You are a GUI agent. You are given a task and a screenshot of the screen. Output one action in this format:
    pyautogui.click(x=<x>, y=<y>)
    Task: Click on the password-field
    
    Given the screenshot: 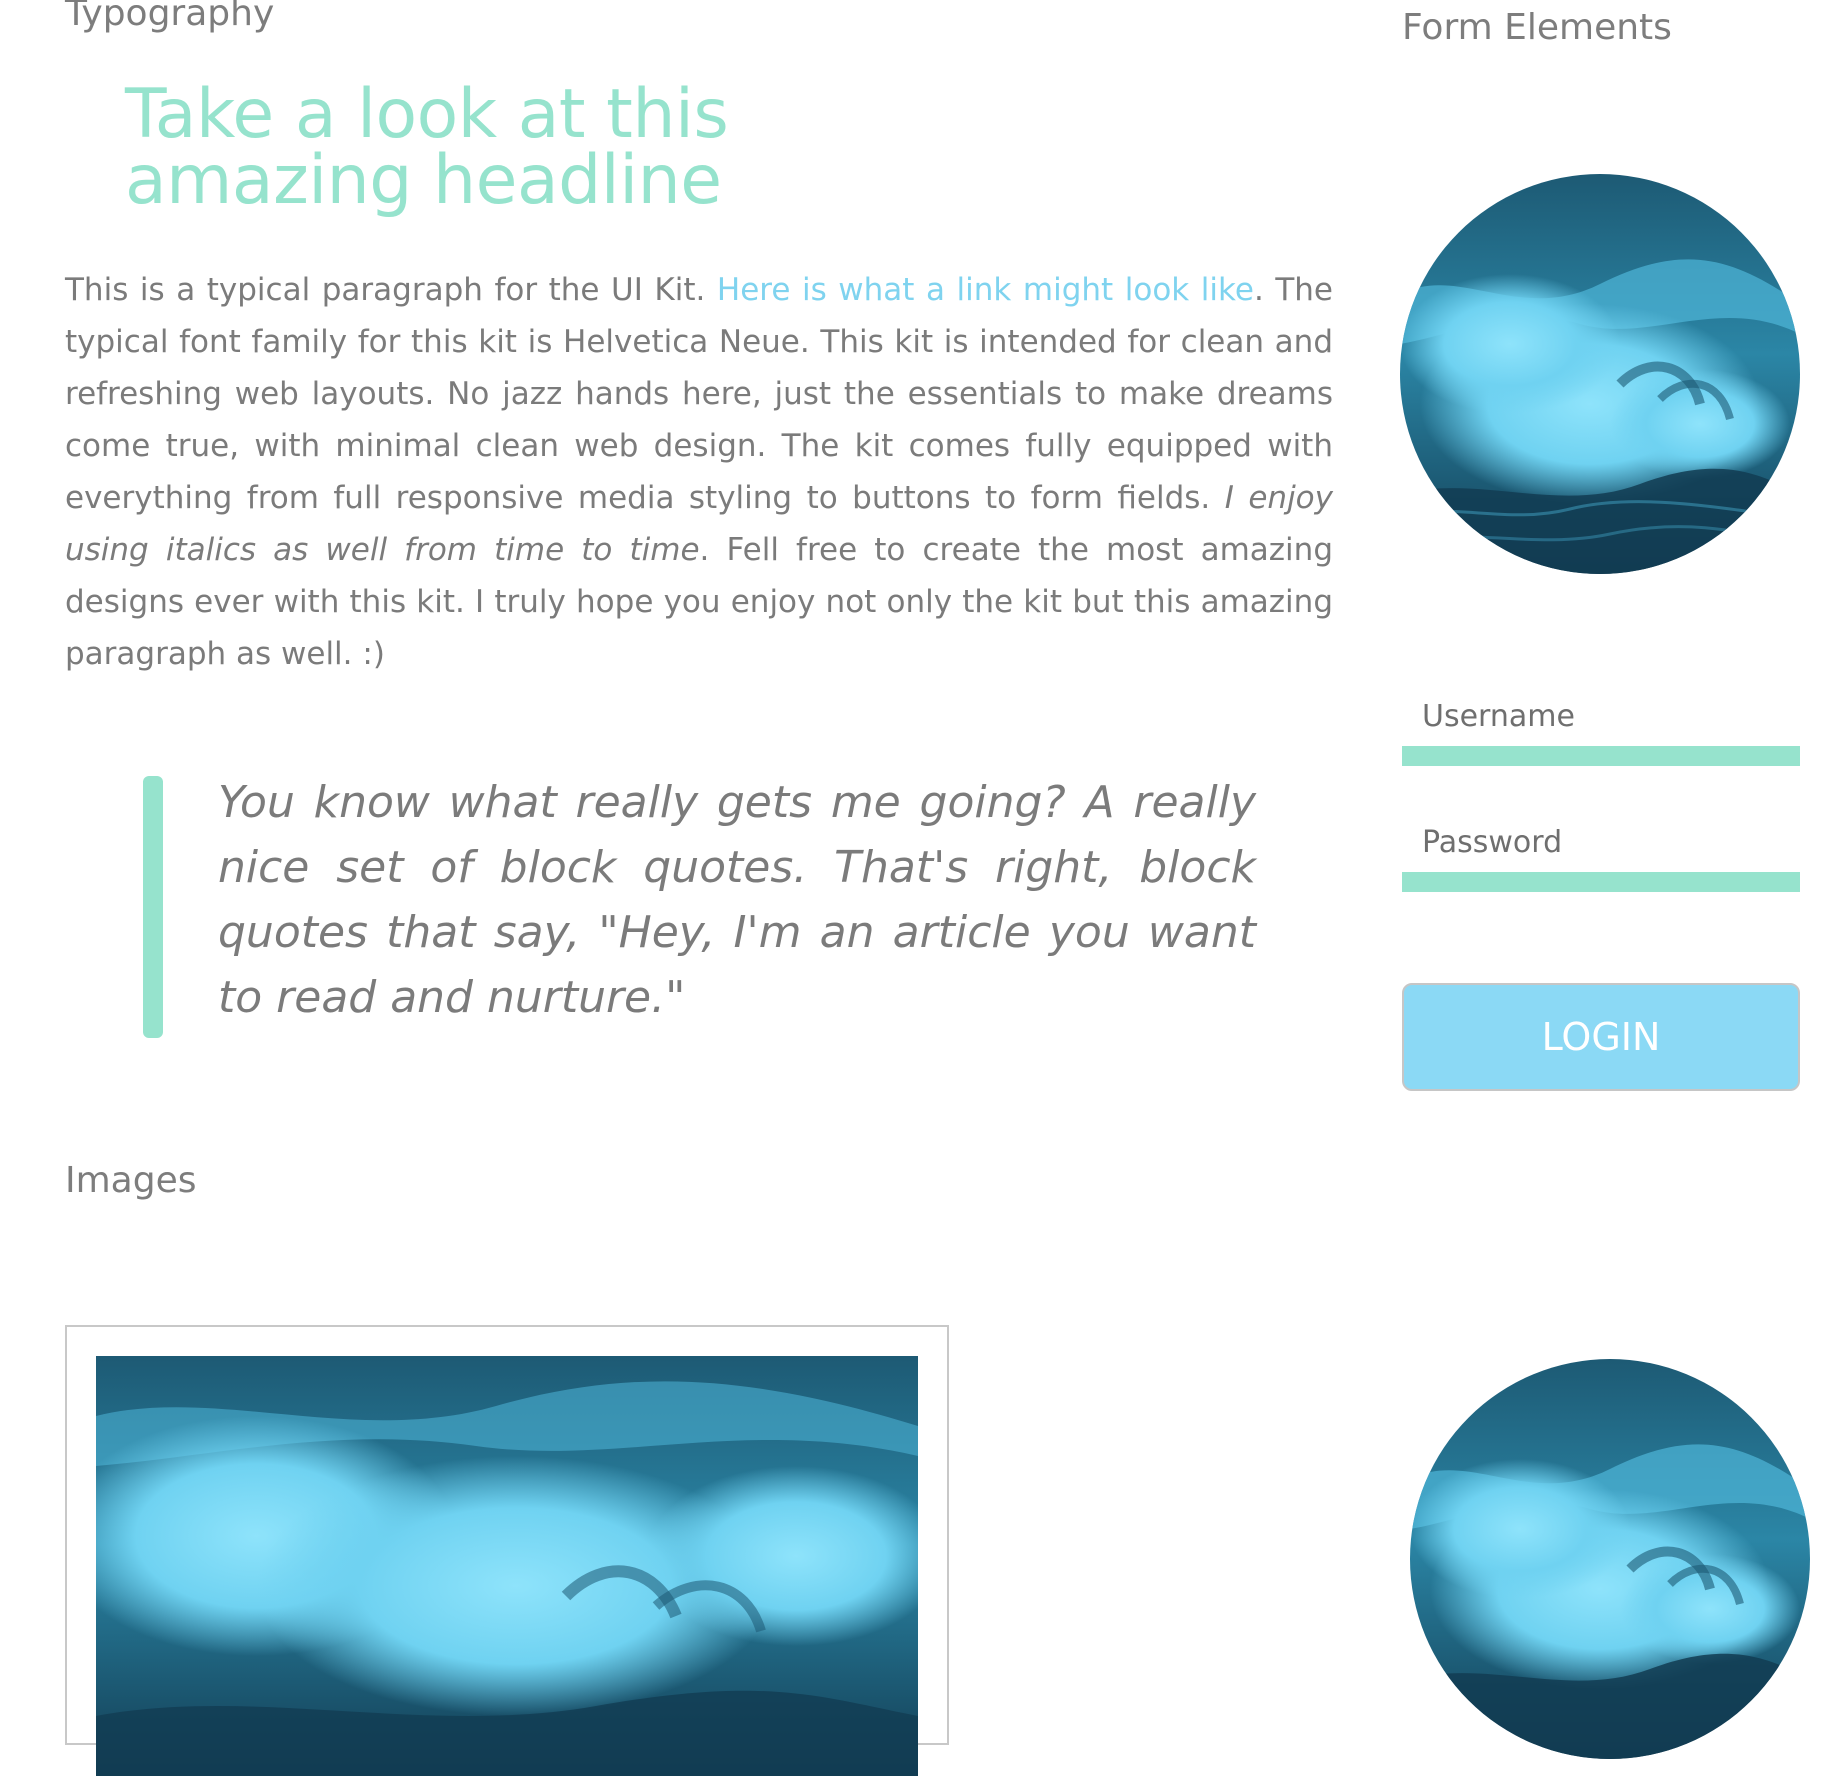 What is the action you would take?
    pyautogui.click(x=1601, y=854)
    